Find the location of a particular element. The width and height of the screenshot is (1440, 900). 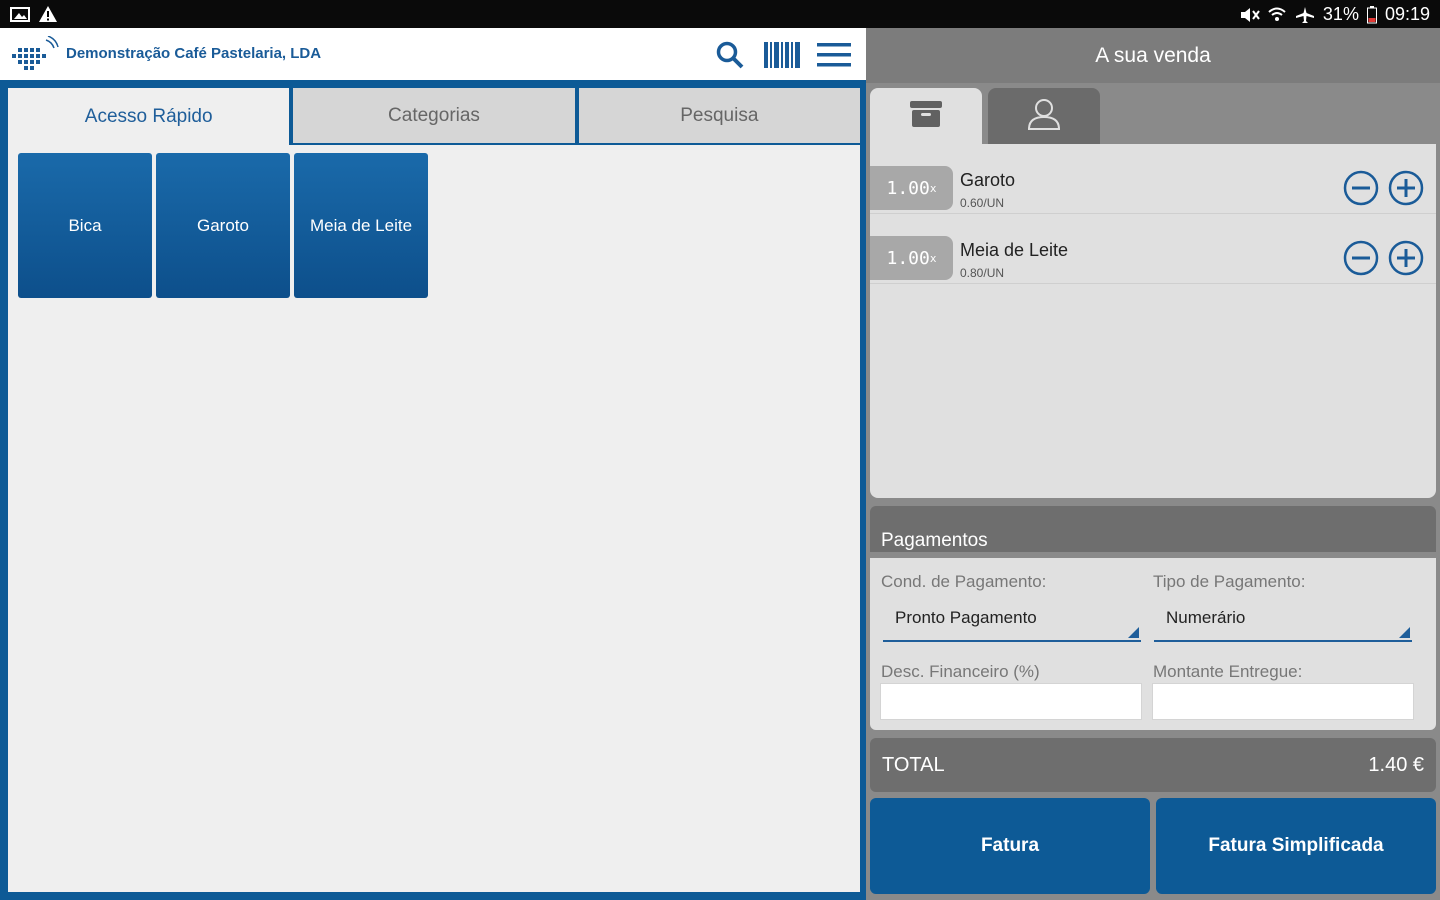

item-unit-price: 0.60/UN is located at coordinates (982, 203).